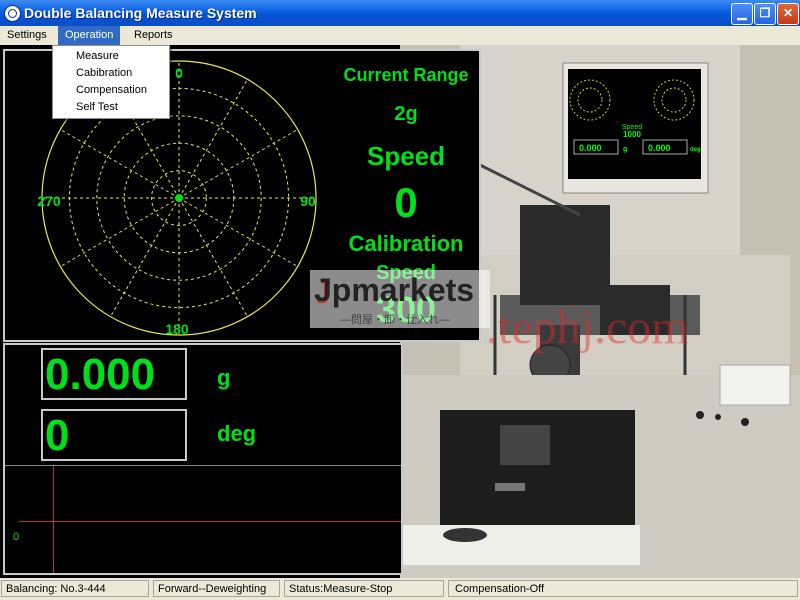 The height and width of the screenshot is (600, 800). Describe the element at coordinates (111, 73) in the screenshot. I see `menu-item-calibration: Cabibration` at that location.